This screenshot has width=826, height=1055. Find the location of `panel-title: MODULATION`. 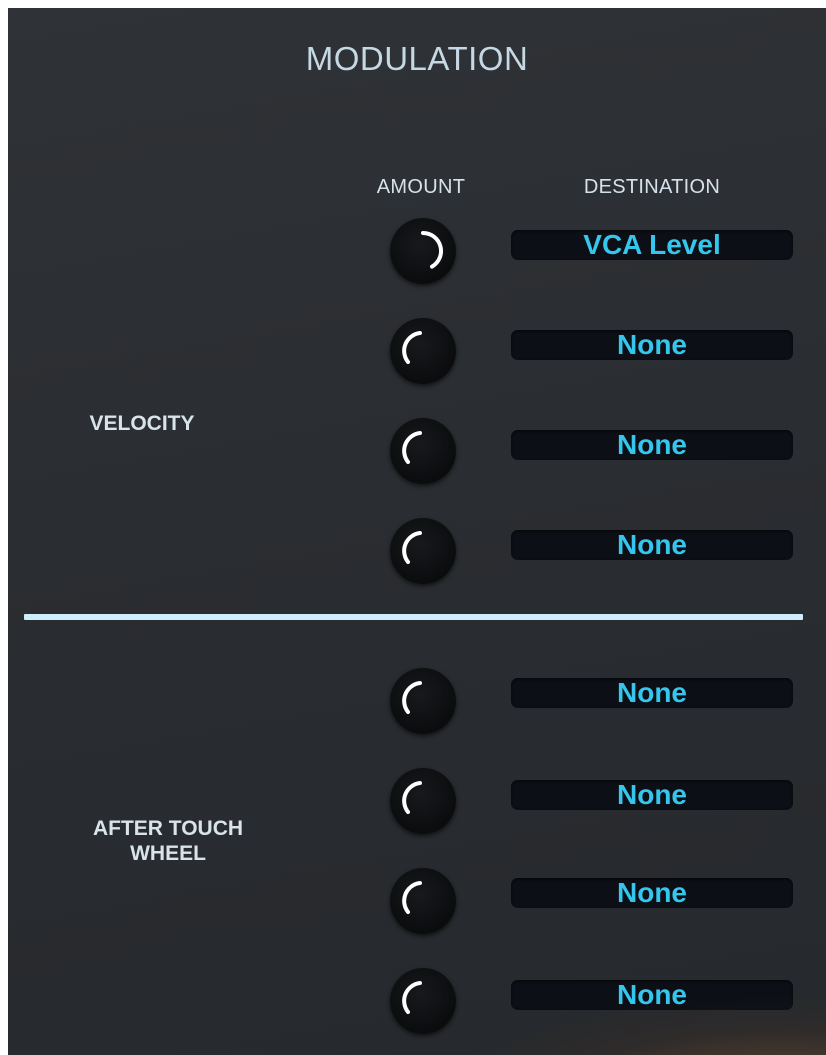

panel-title: MODULATION is located at coordinates (417, 58).